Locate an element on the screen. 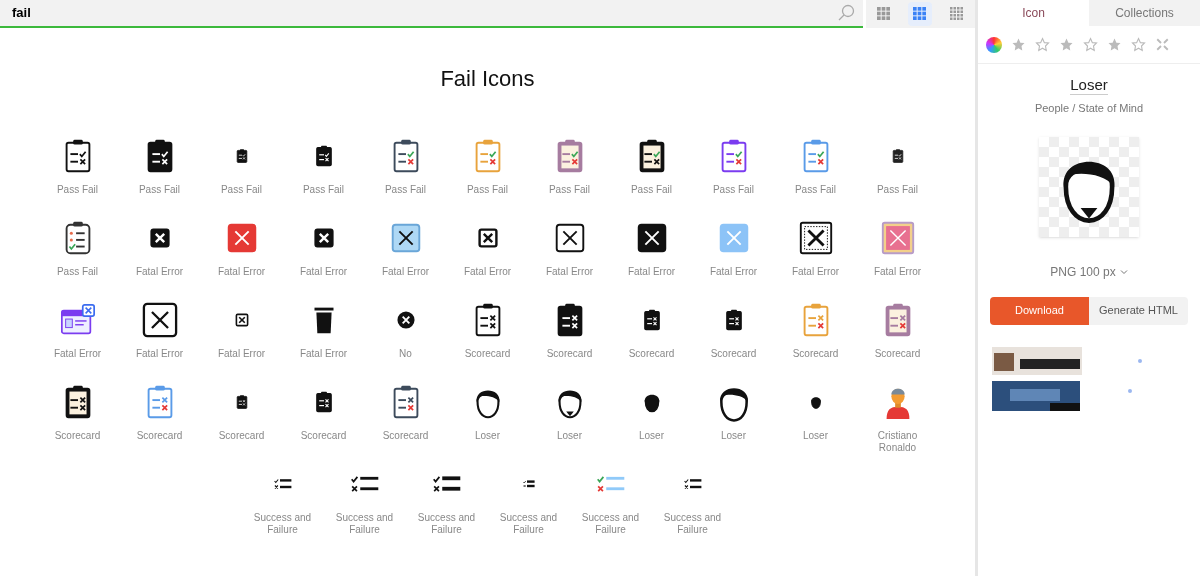  search-field: fail is located at coordinates (431, 14).